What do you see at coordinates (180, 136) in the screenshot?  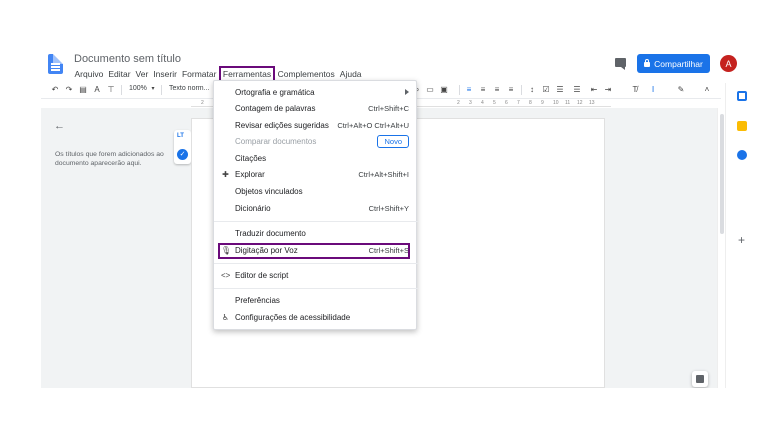 I see `language-tool-icon: LT` at bounding box center [180, 136].